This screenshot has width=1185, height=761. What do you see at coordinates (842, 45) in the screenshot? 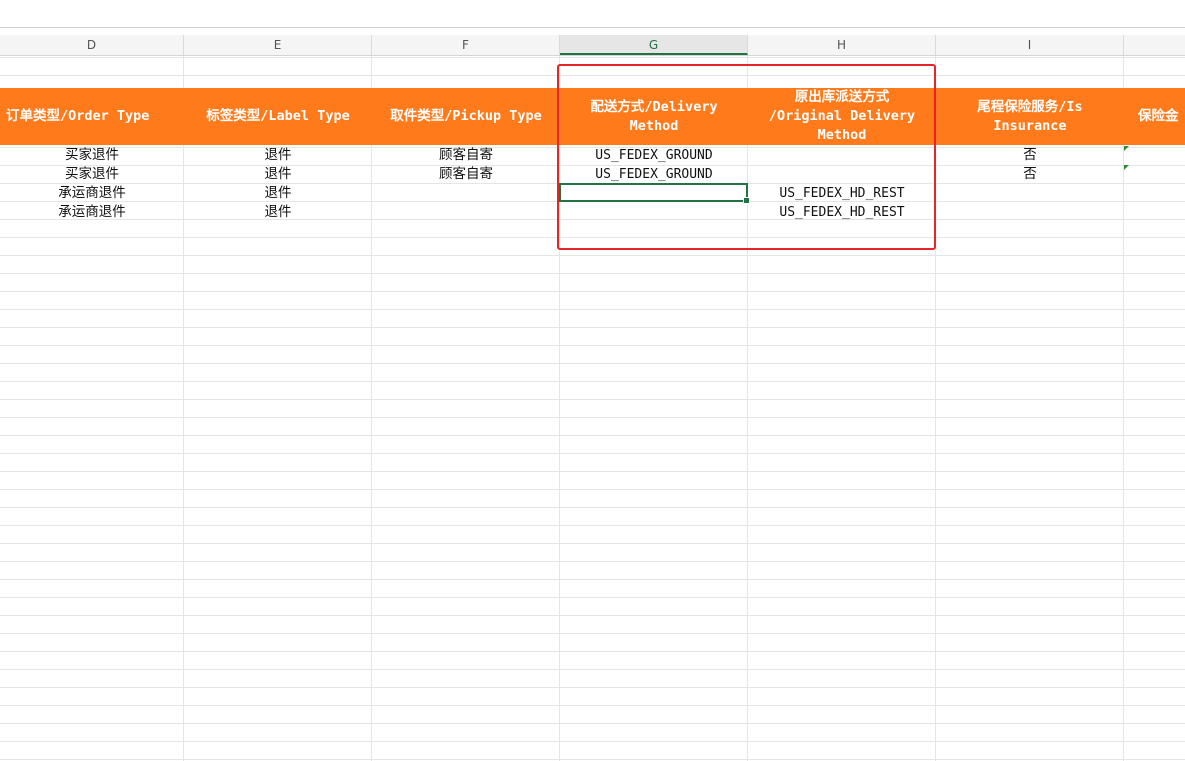
I see `column-header-h: H` at bounding box center [842, 45].